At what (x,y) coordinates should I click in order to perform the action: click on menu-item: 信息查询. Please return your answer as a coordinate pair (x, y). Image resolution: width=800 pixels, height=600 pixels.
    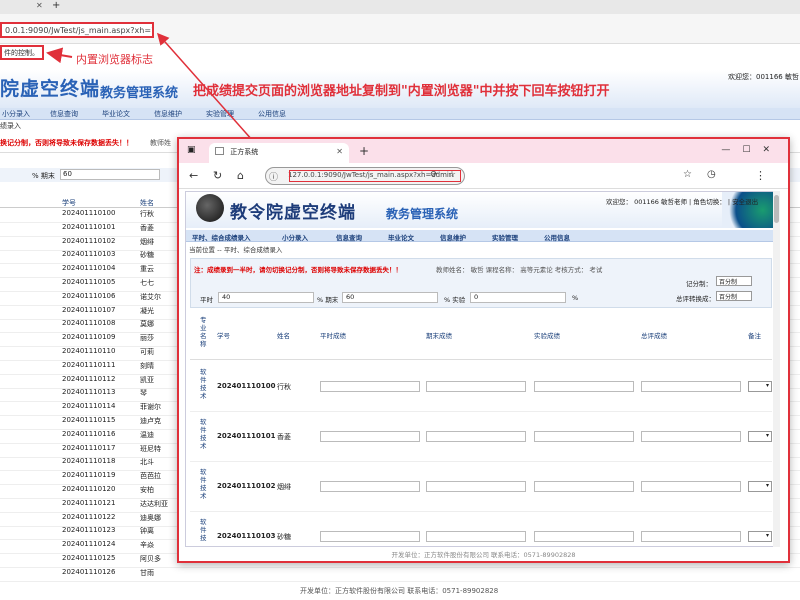
    Looking at the image, I should click on (349, 237).